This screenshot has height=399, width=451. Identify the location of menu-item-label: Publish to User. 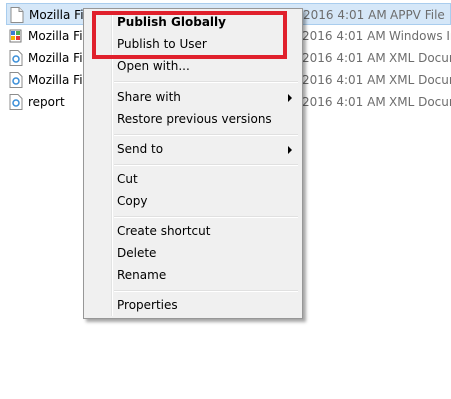
(162, 44).